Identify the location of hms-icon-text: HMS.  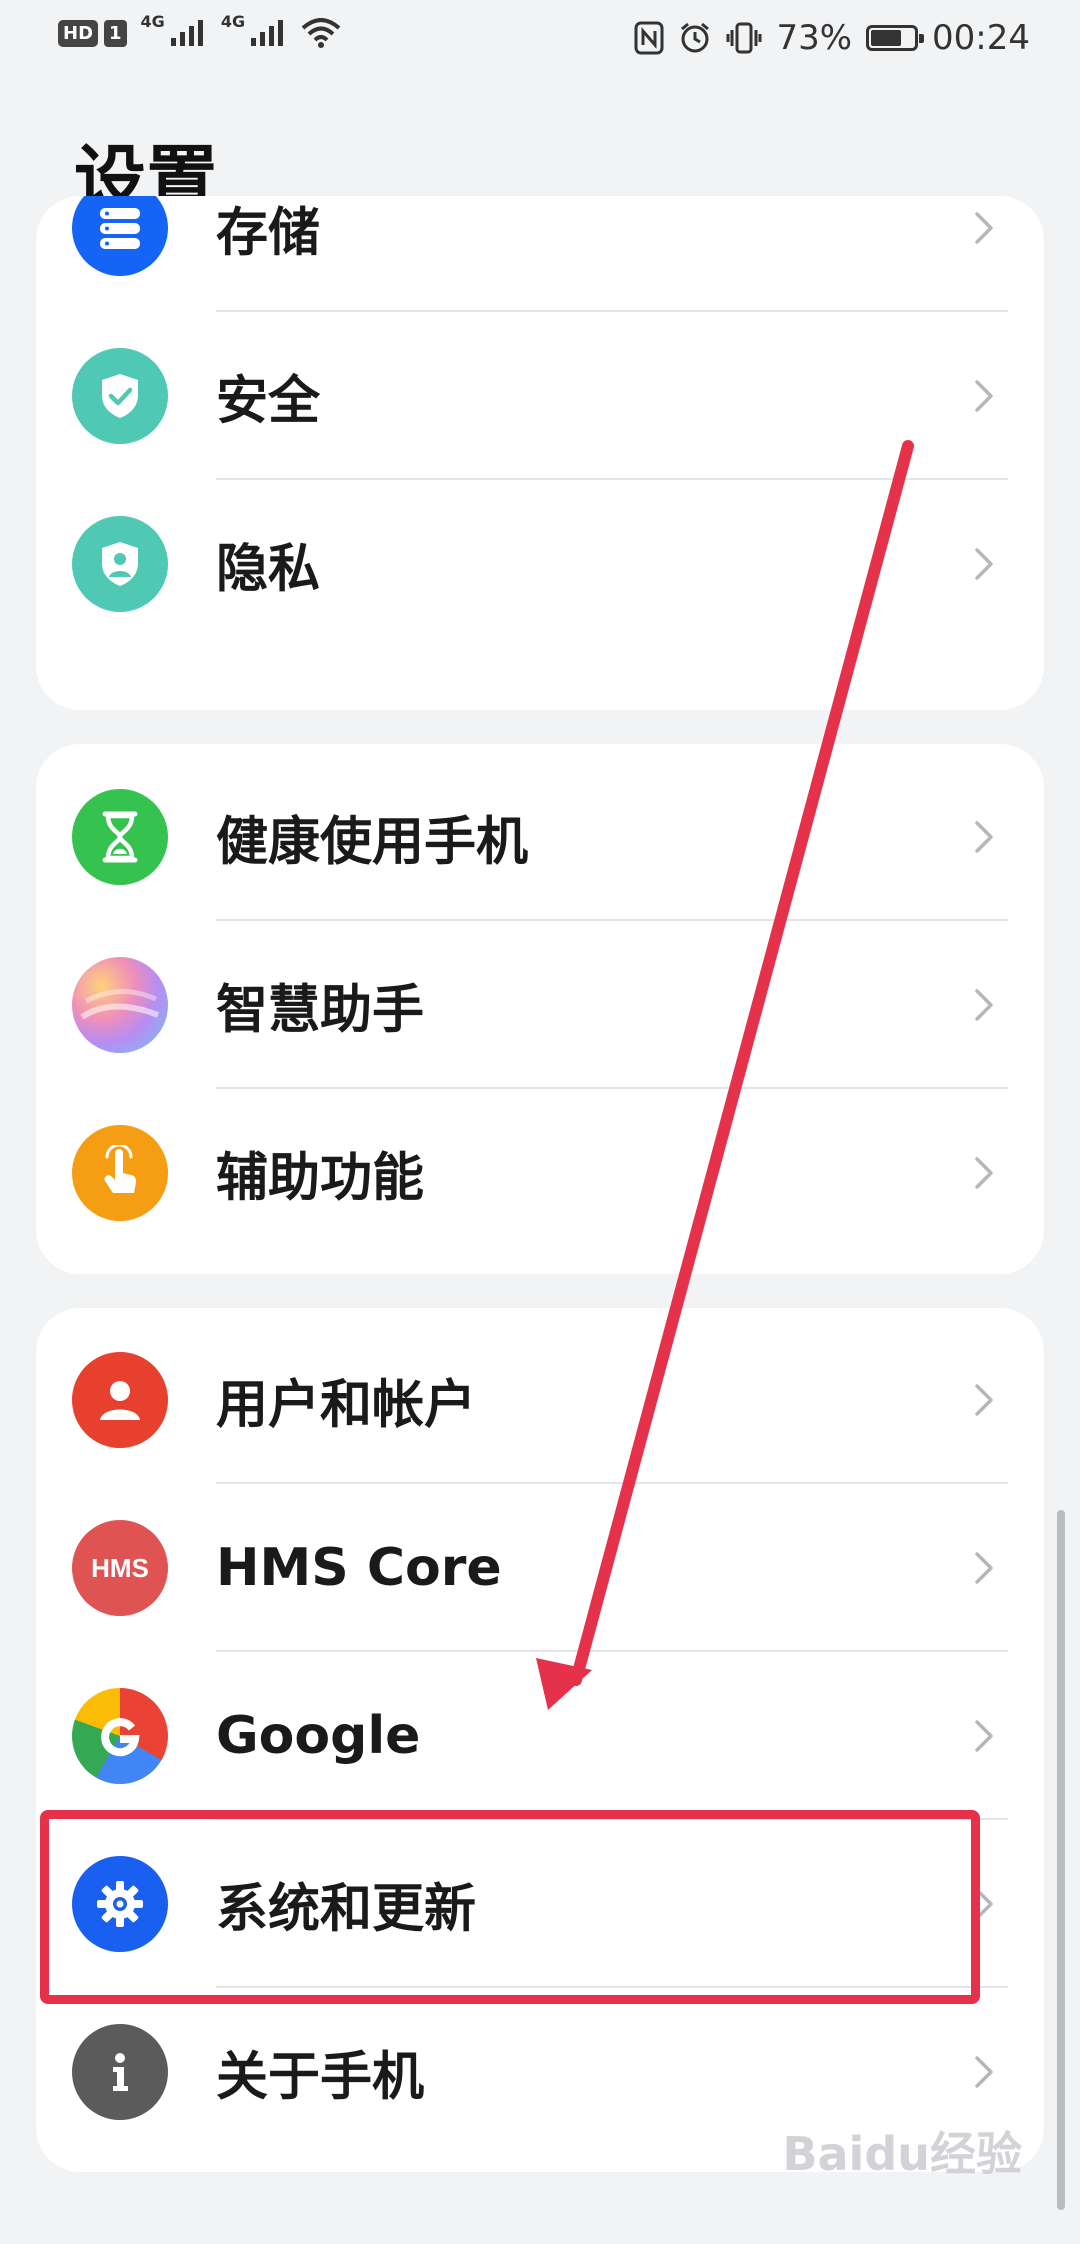
(120, 1567).